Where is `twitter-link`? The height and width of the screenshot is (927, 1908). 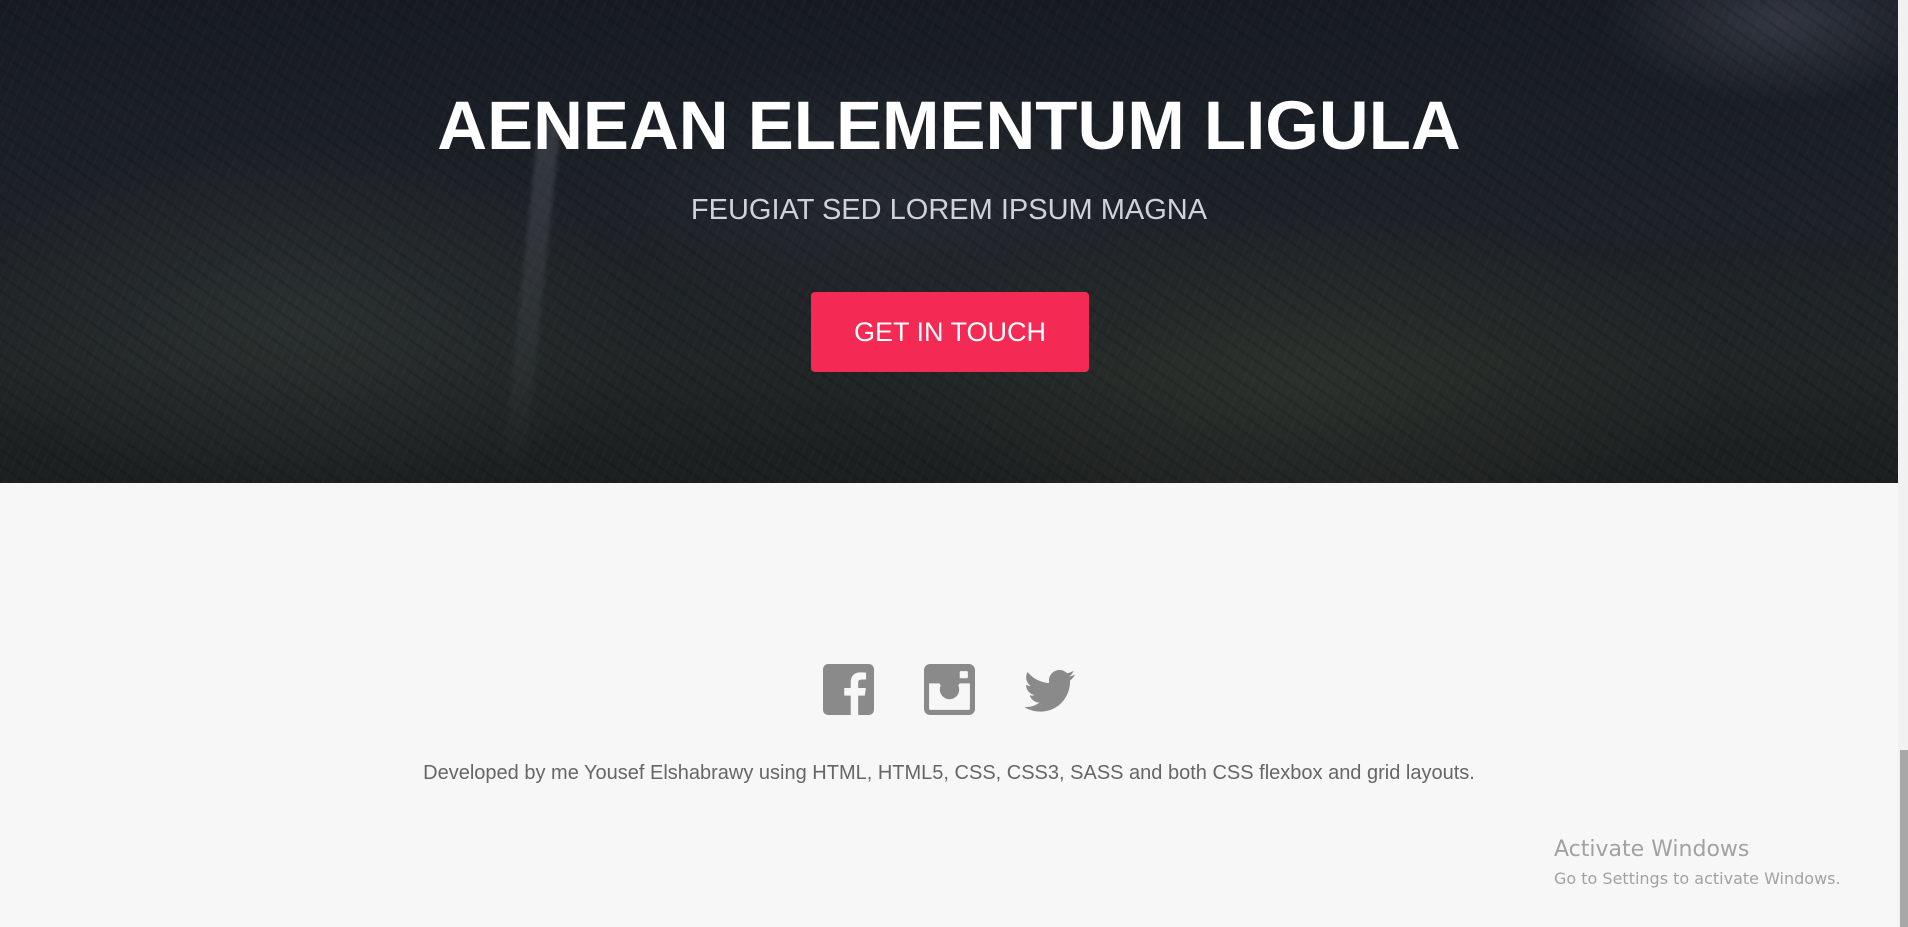 twitter-link is located at coordinates (1050, 689).